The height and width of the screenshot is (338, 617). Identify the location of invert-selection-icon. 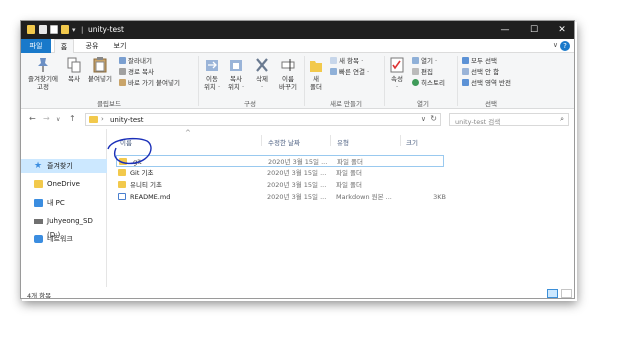
(465, 82).